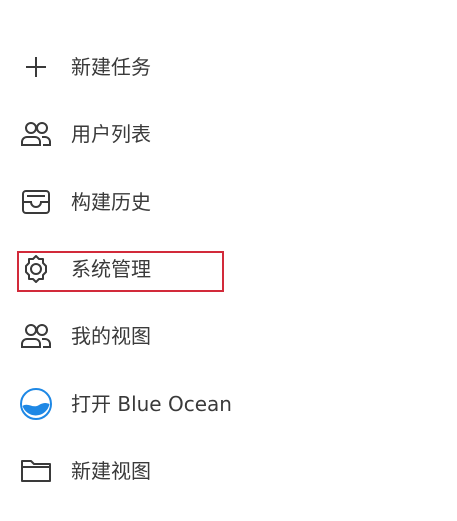 The image size is (457, 521). What do you see at coordinates (36, 471) in the screenshot?
I see `folder-icon` at bounding box center [36, 471].